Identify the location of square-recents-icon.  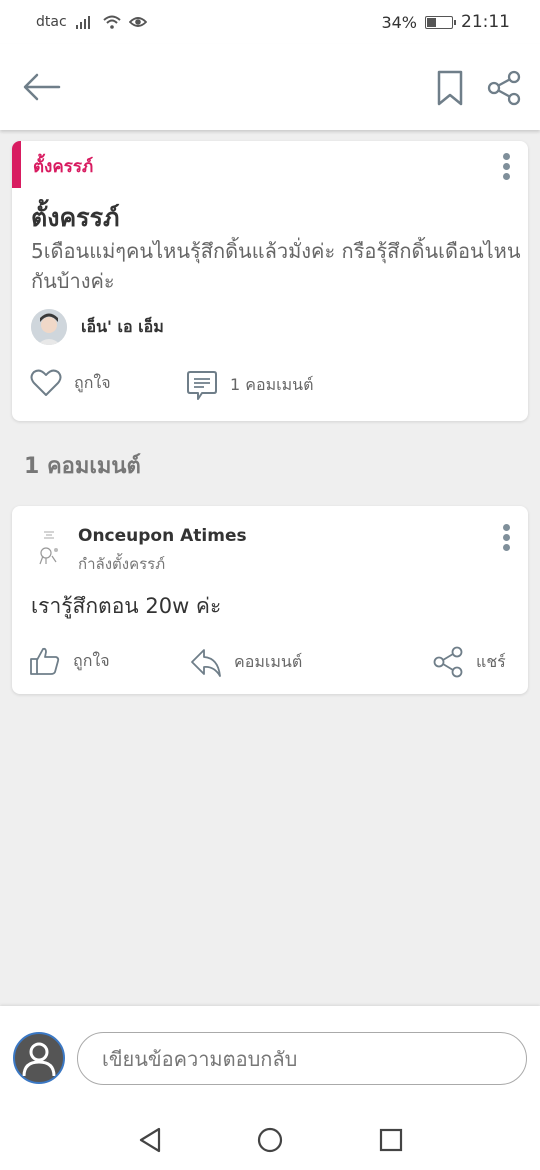
(391, 1140).